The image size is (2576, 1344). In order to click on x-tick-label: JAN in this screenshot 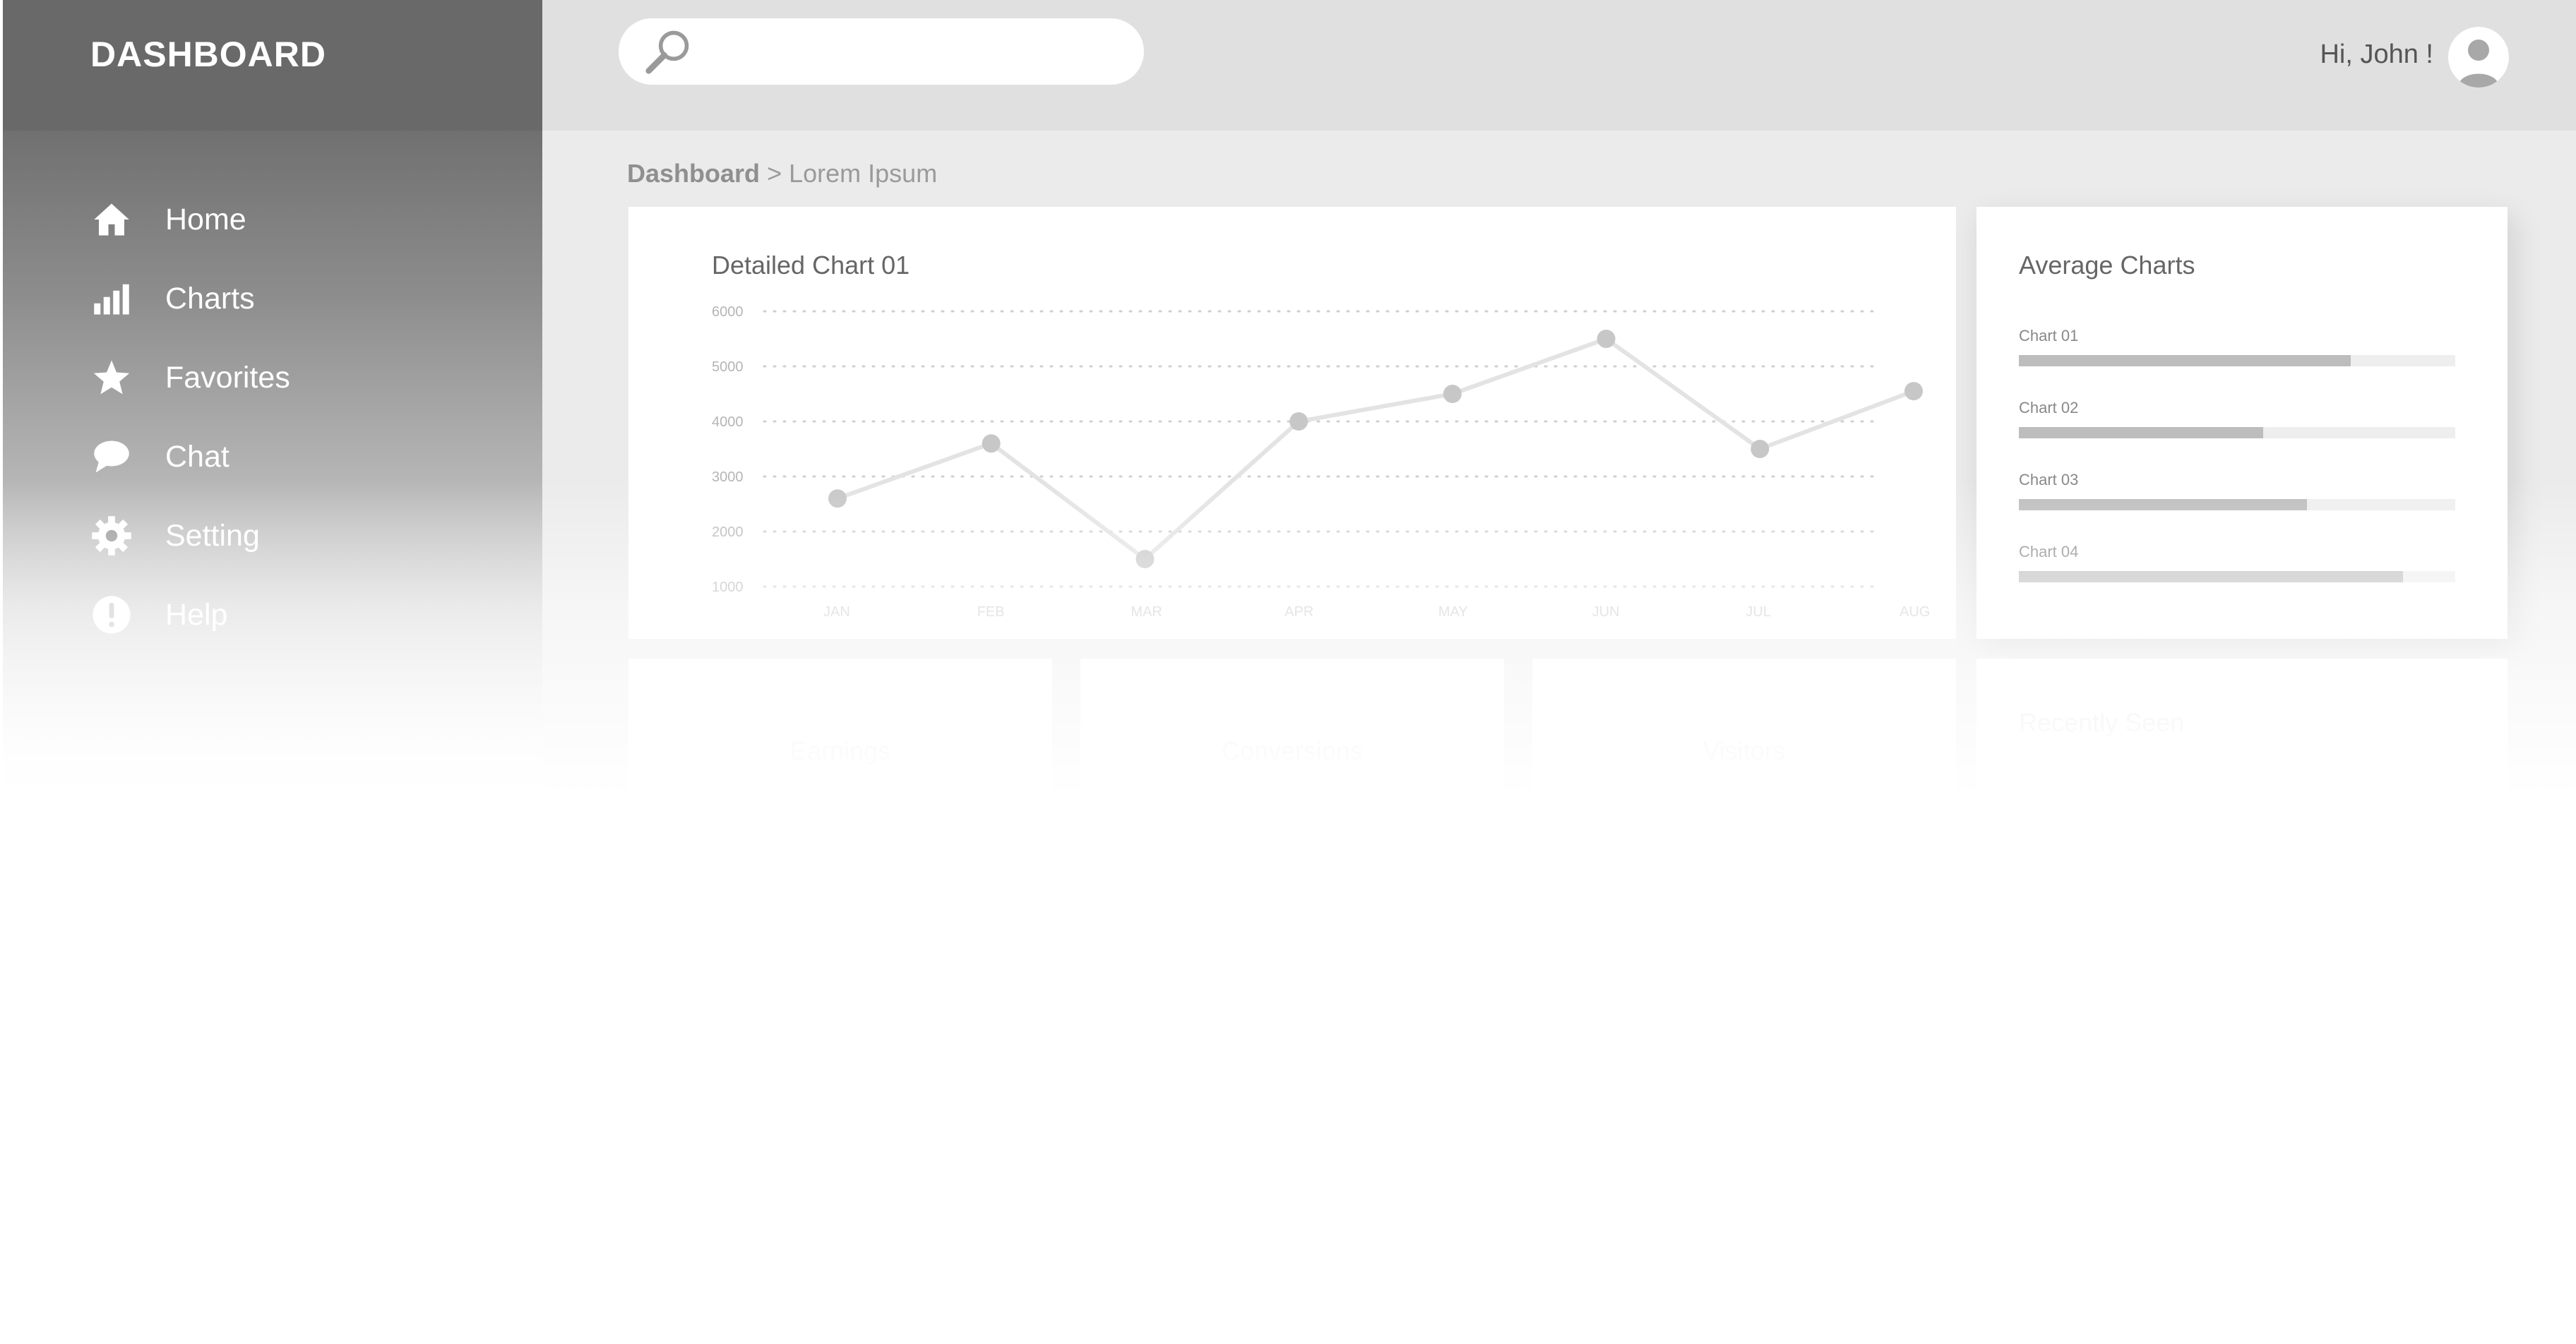, I will do `click(836, 612)`.